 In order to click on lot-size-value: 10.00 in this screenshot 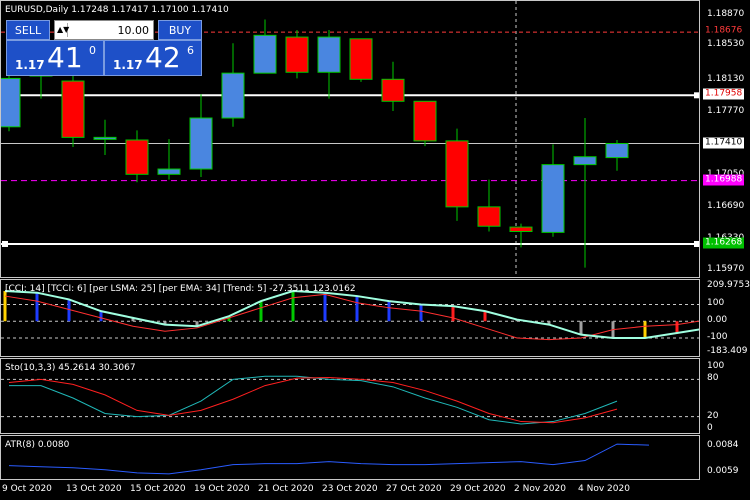, I will do `click(133, 30)`.